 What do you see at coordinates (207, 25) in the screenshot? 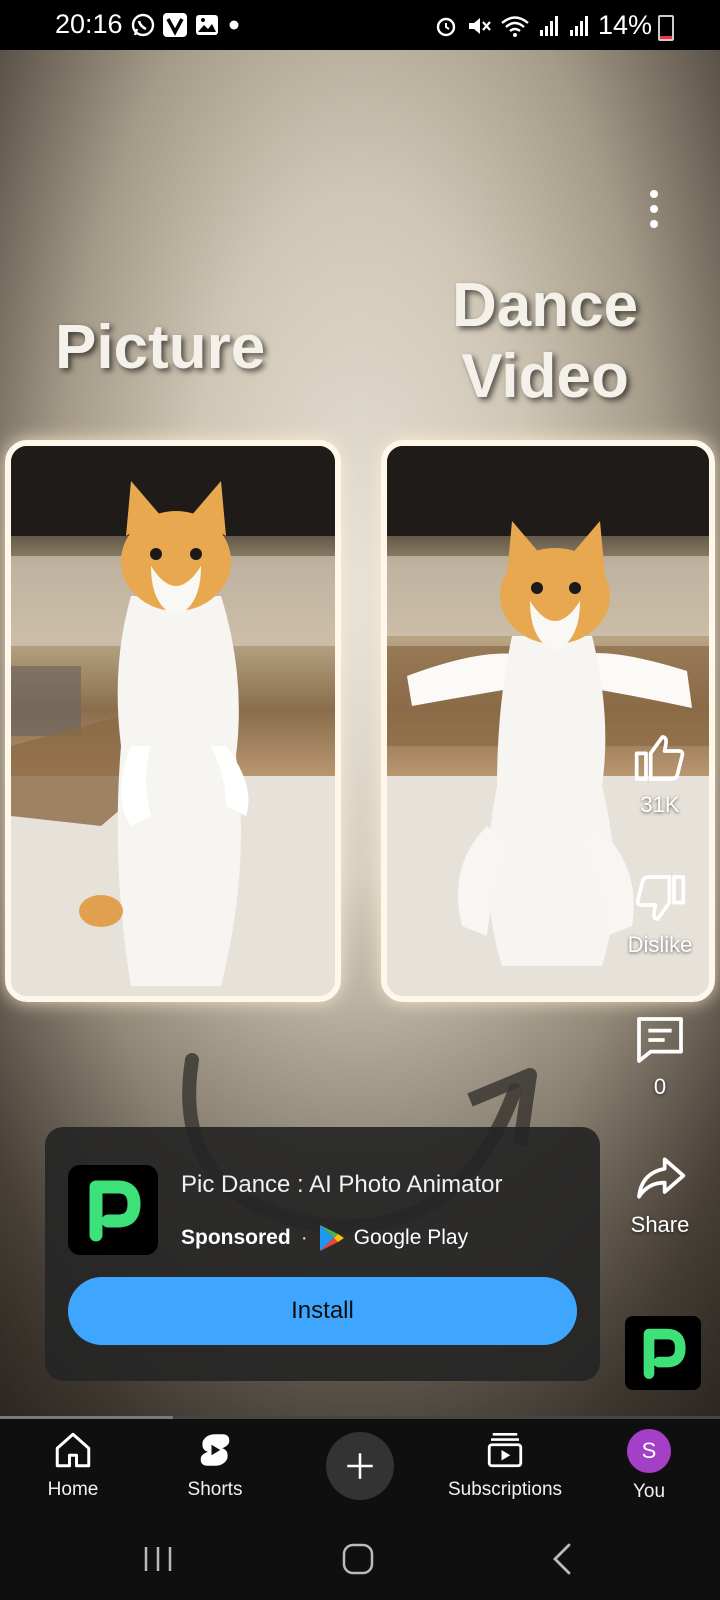
I see `gallery-icon` at bounding box center [207, 25].